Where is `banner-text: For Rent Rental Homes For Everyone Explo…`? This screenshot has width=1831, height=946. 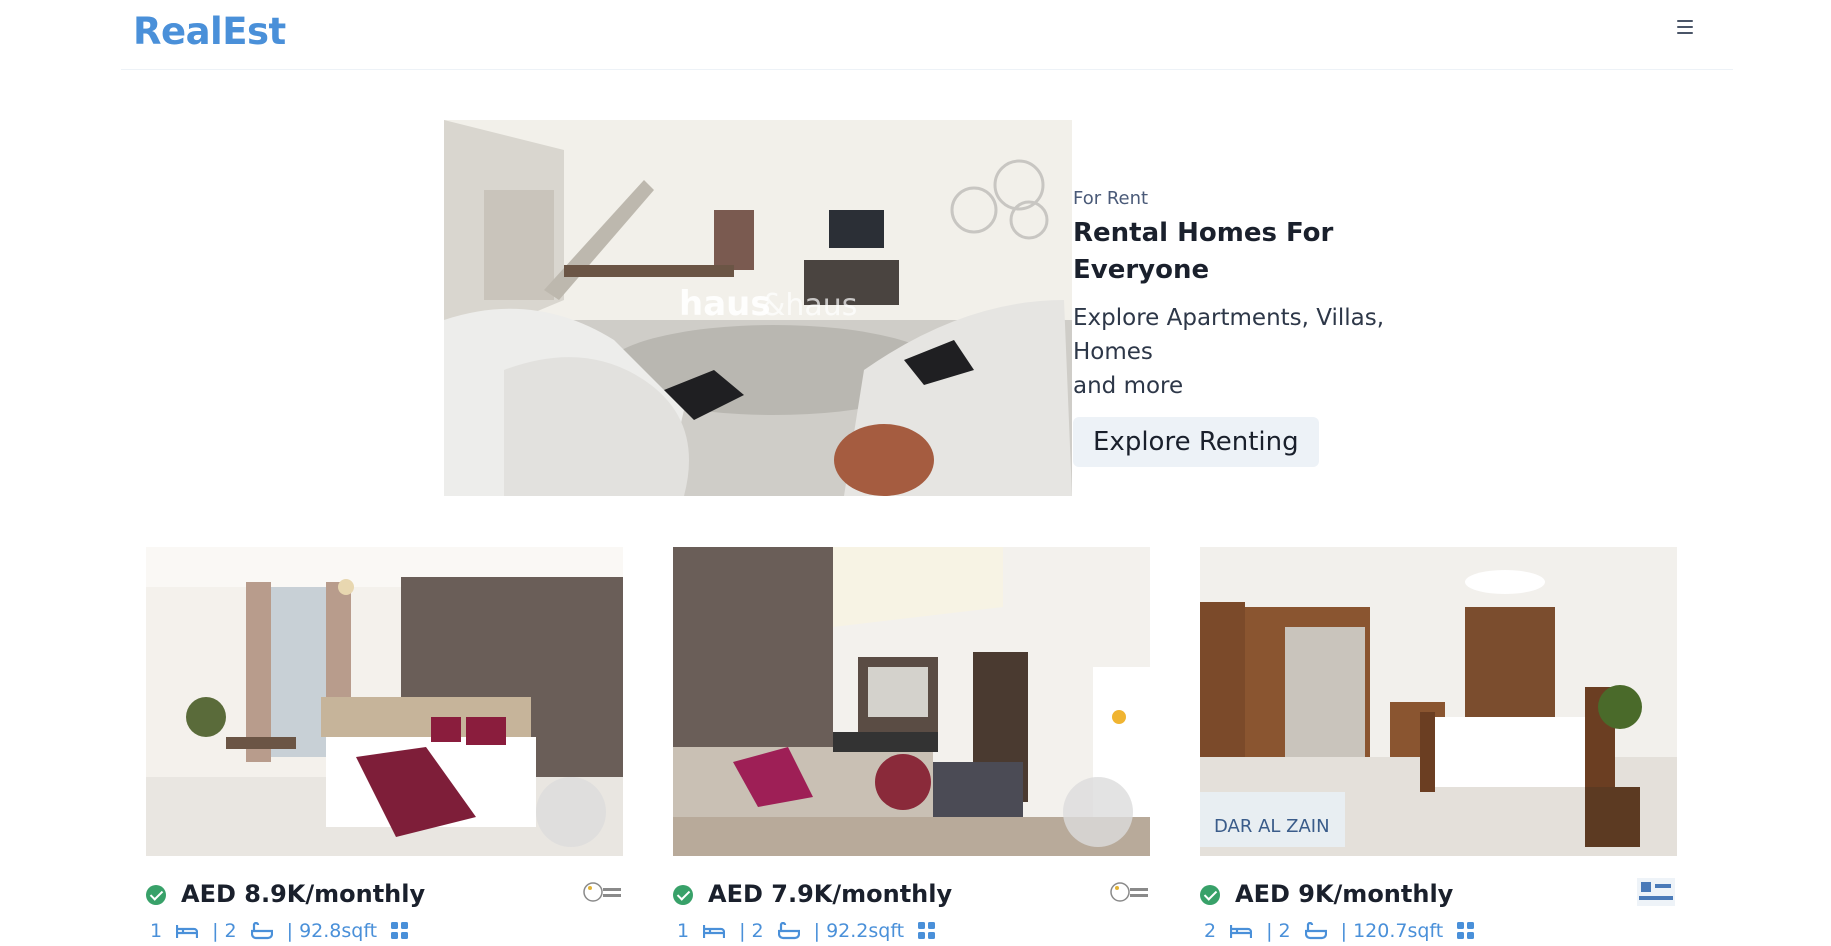
banner-text: For Rent Rental Homes For Everyone Explo… is located at coordinates (1253, 327).